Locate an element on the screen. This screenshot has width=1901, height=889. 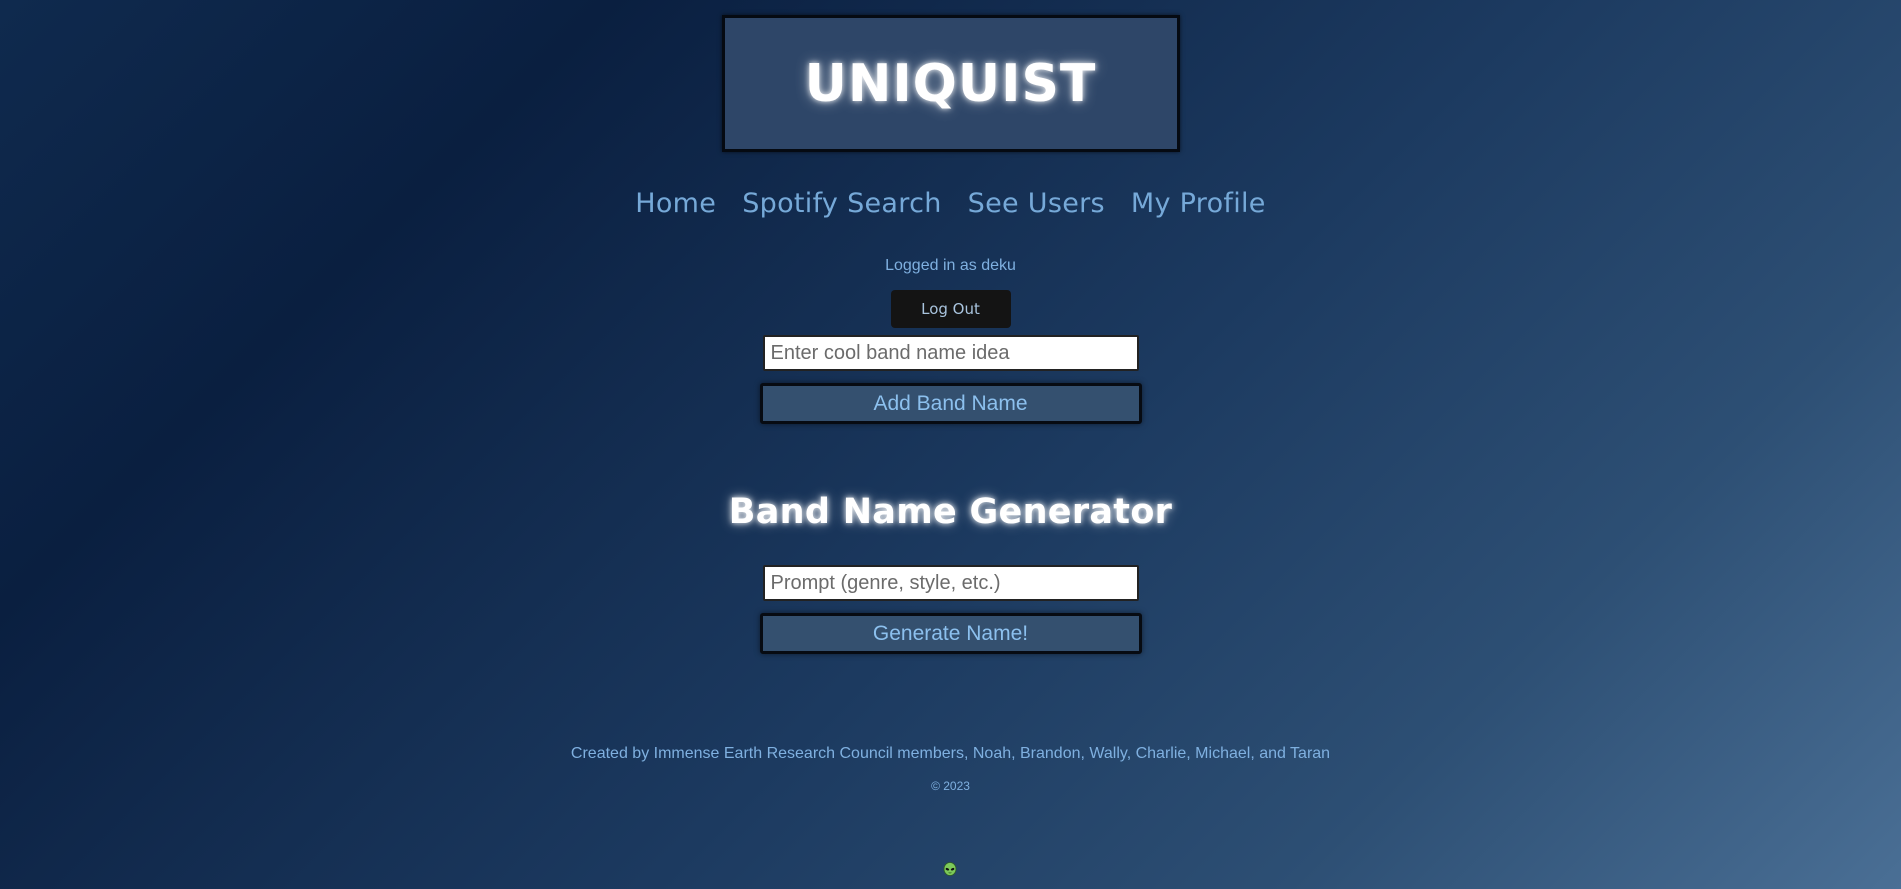
nav-see-users-link: See Users is located at coordinates (1036, 203).